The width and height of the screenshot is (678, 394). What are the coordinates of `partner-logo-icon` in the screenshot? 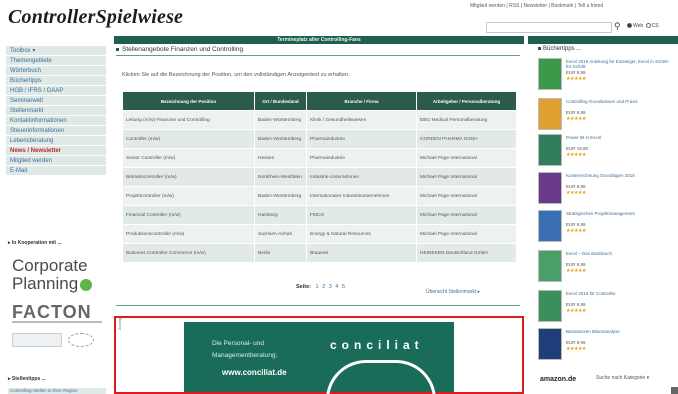 It's located at (81, 340).